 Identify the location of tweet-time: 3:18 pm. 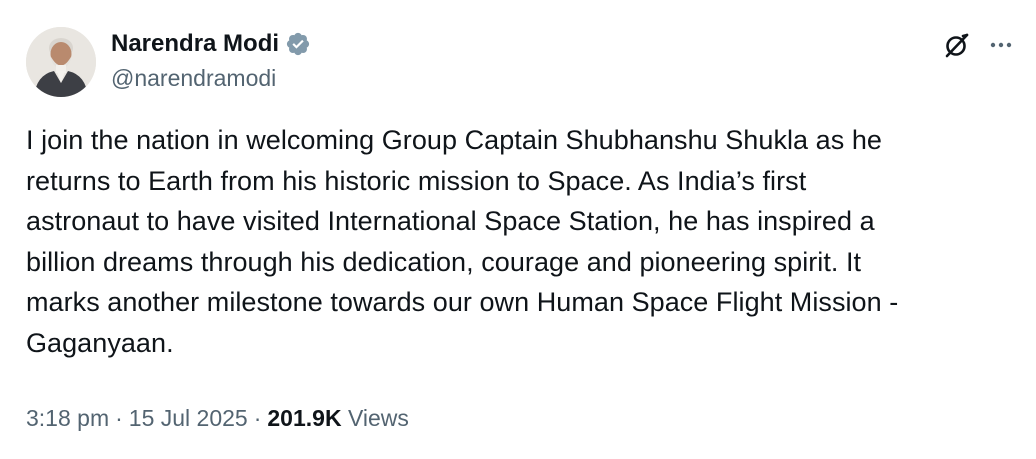
(67, 418).